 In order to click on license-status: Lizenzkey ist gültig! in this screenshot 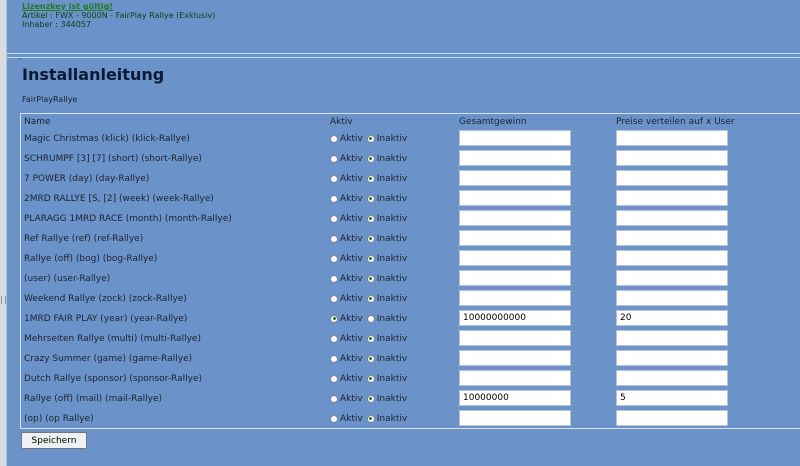, I will do `click(68, 6)`.